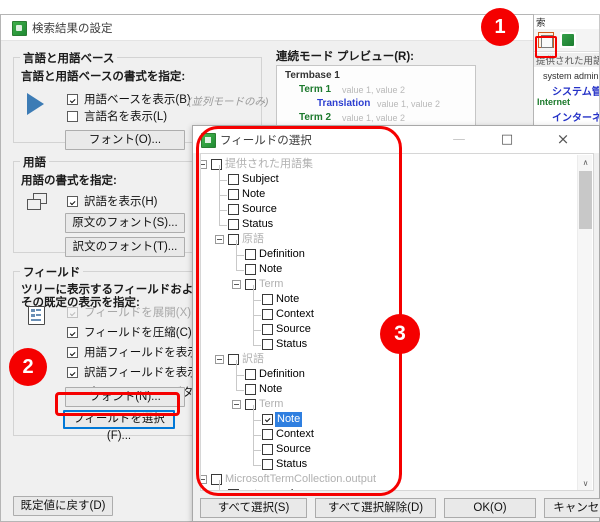  What do you see at coordinates (126, 117) in the screenshot?
I see `checkbox-label: 言語名を表示(L)` at bounding box center [126, 117].